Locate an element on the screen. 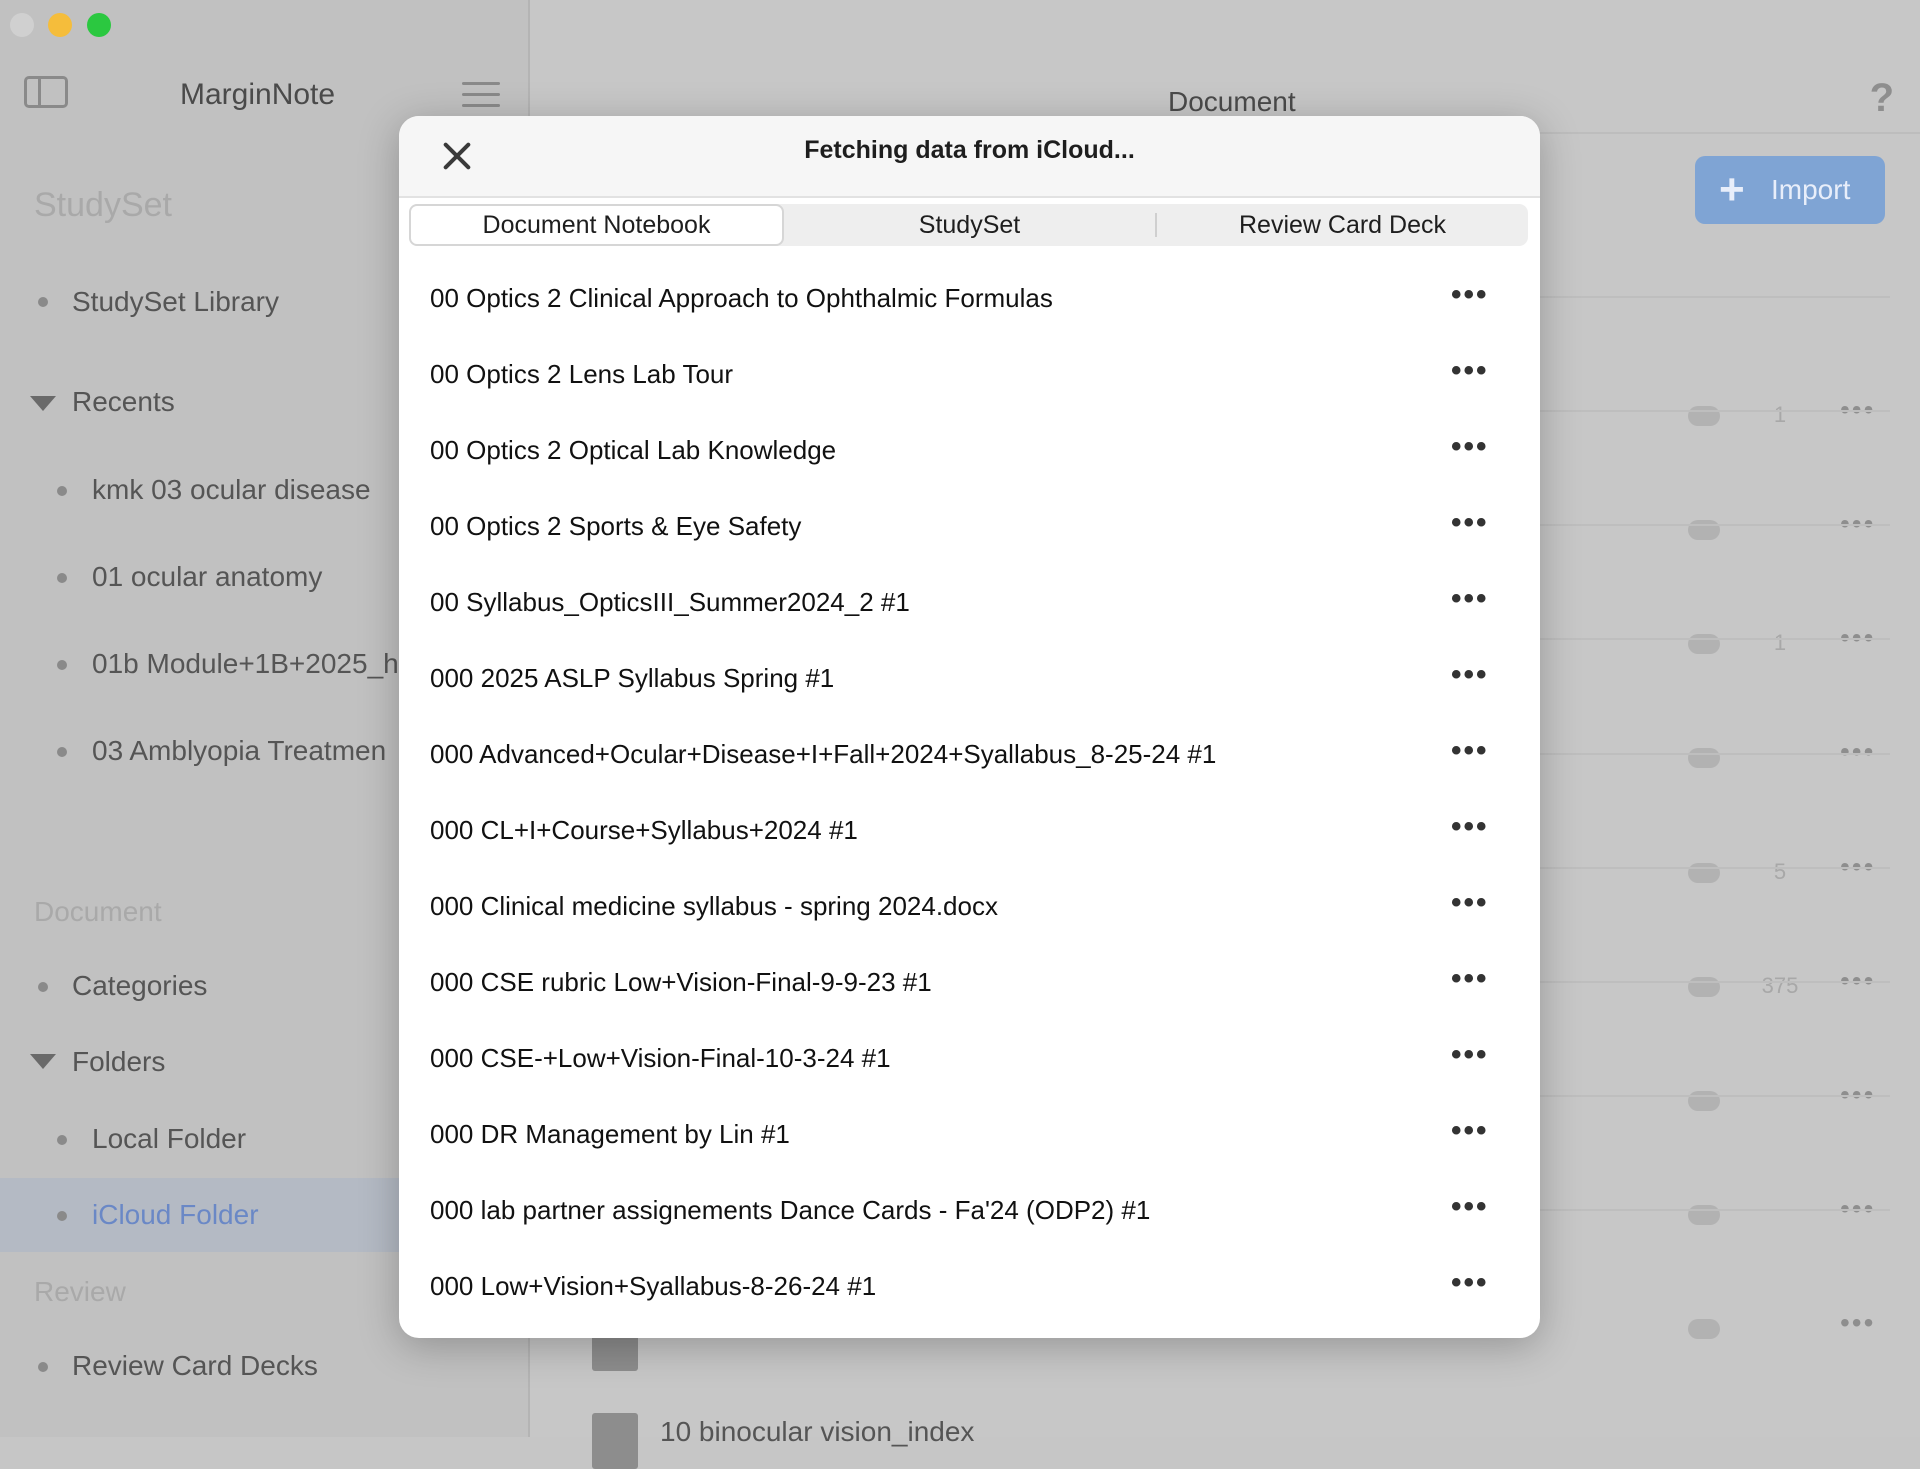 This screenshot has height=1469, width=1920. sidebar-item-local-folder: Local Folder is located at coordinates (169, 1139).